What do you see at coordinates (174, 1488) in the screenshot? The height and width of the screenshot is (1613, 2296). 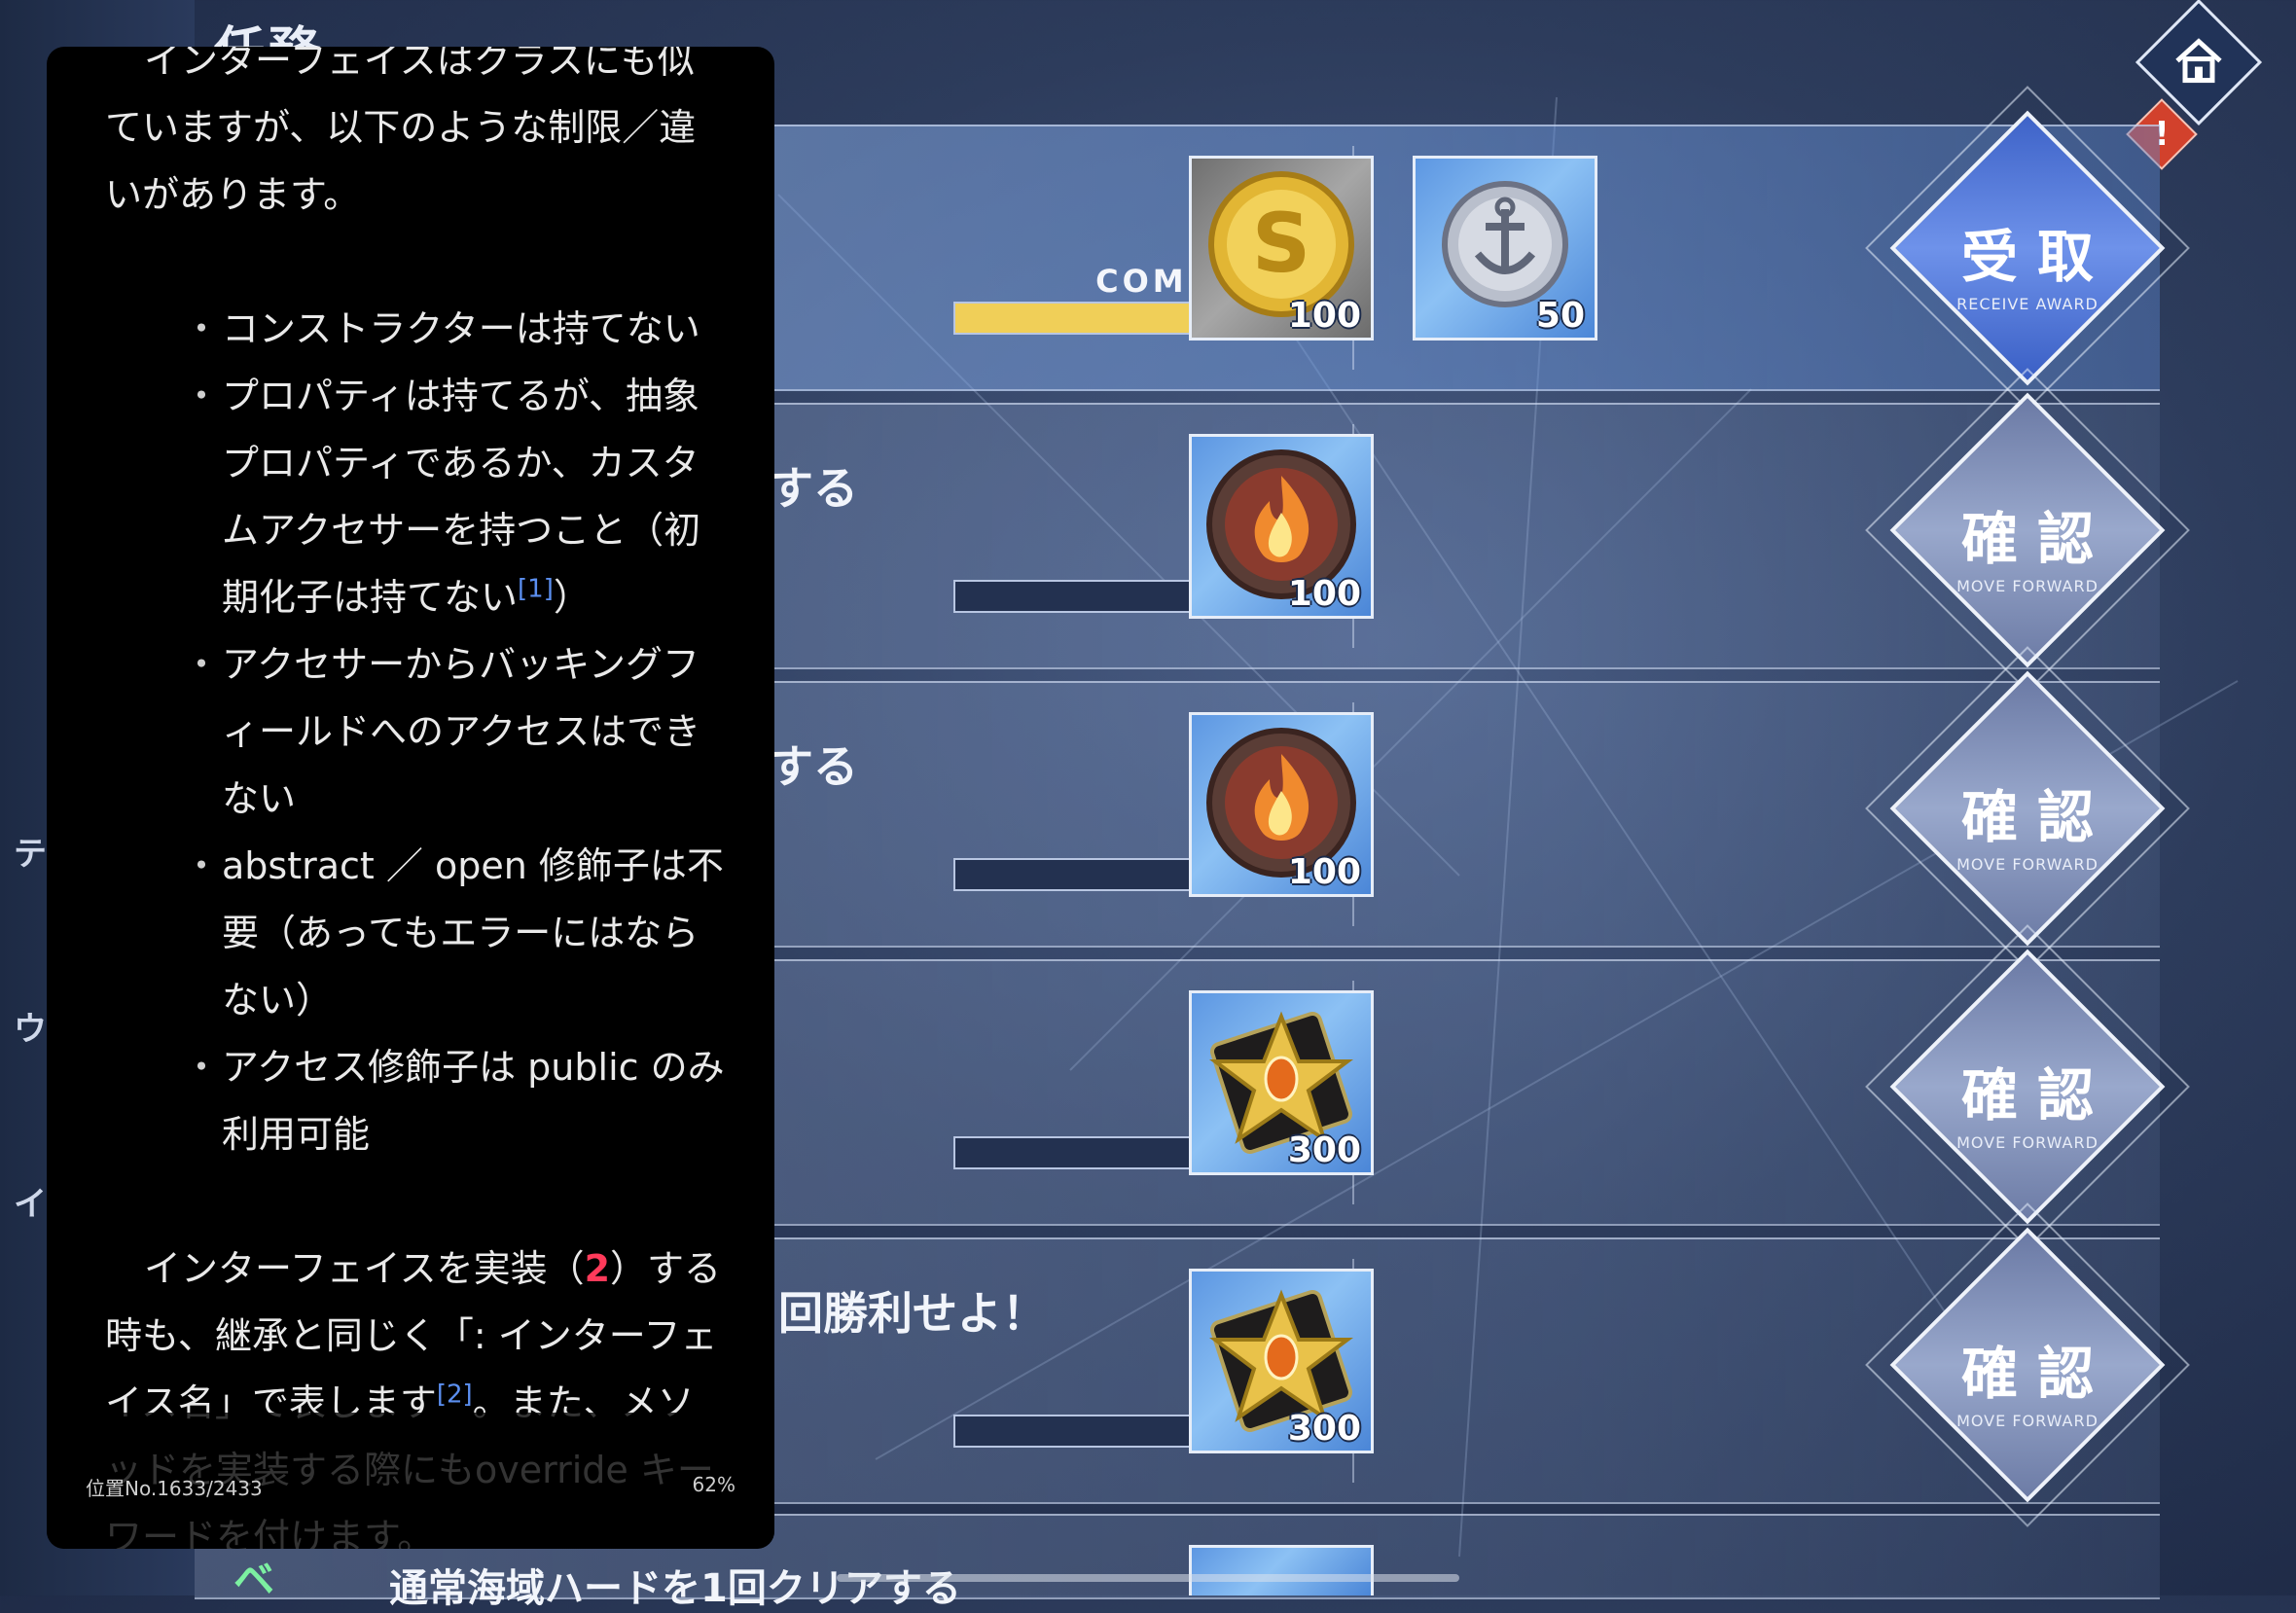 I see `location-indicator: 位置No.1633/2433` at bounding box center [174, 1488].